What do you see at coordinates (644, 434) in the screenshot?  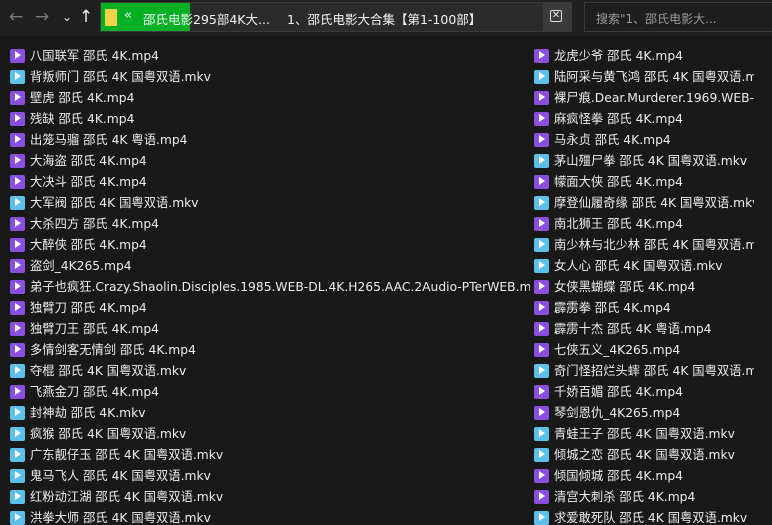 I see `file-item: 青蛙王子 邵氏 4K 国粤双语.mkv` at bounding box center [644, 434].